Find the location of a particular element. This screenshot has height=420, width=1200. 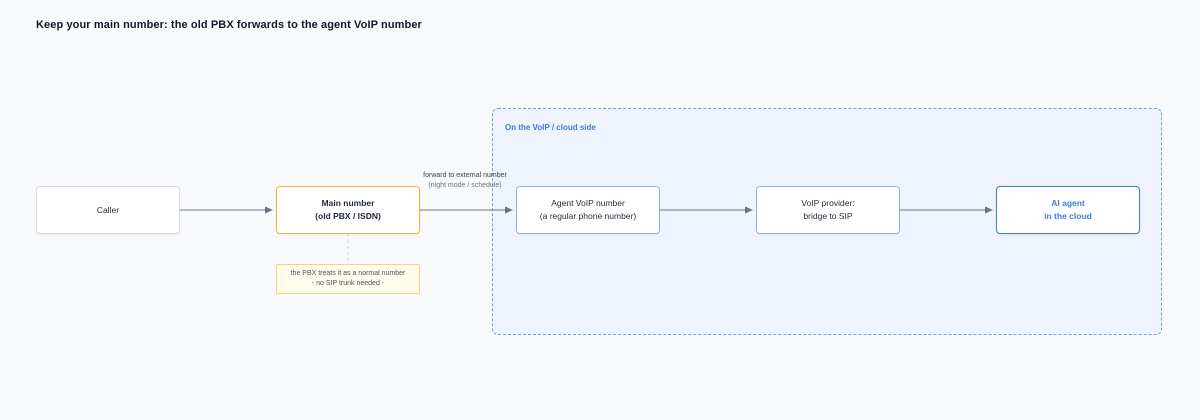

node-caller: Caller is located at coordinates (108, 210).